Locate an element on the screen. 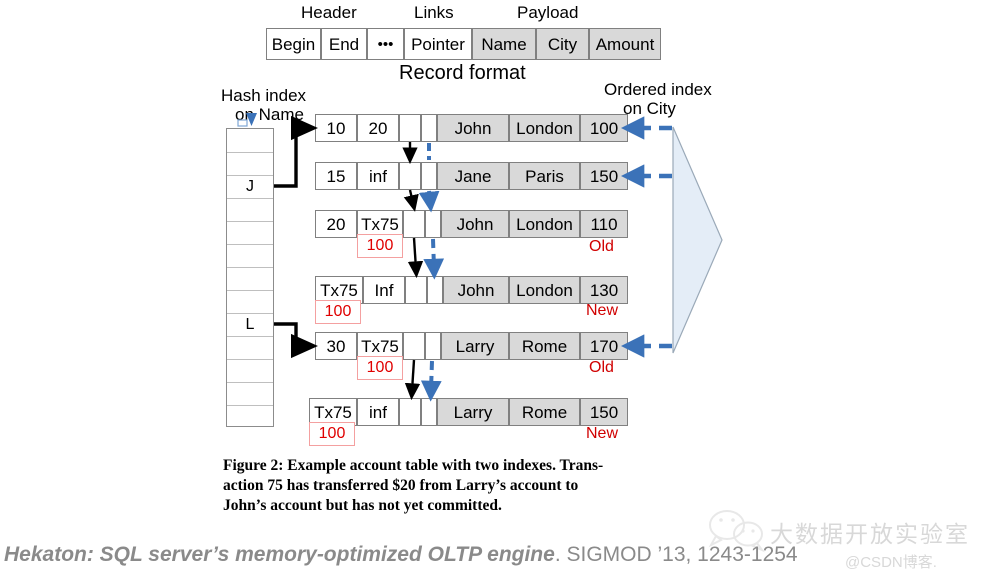 This screenshot has height=576, width=985. record-0-city: London is located at coordinates (544, 128).